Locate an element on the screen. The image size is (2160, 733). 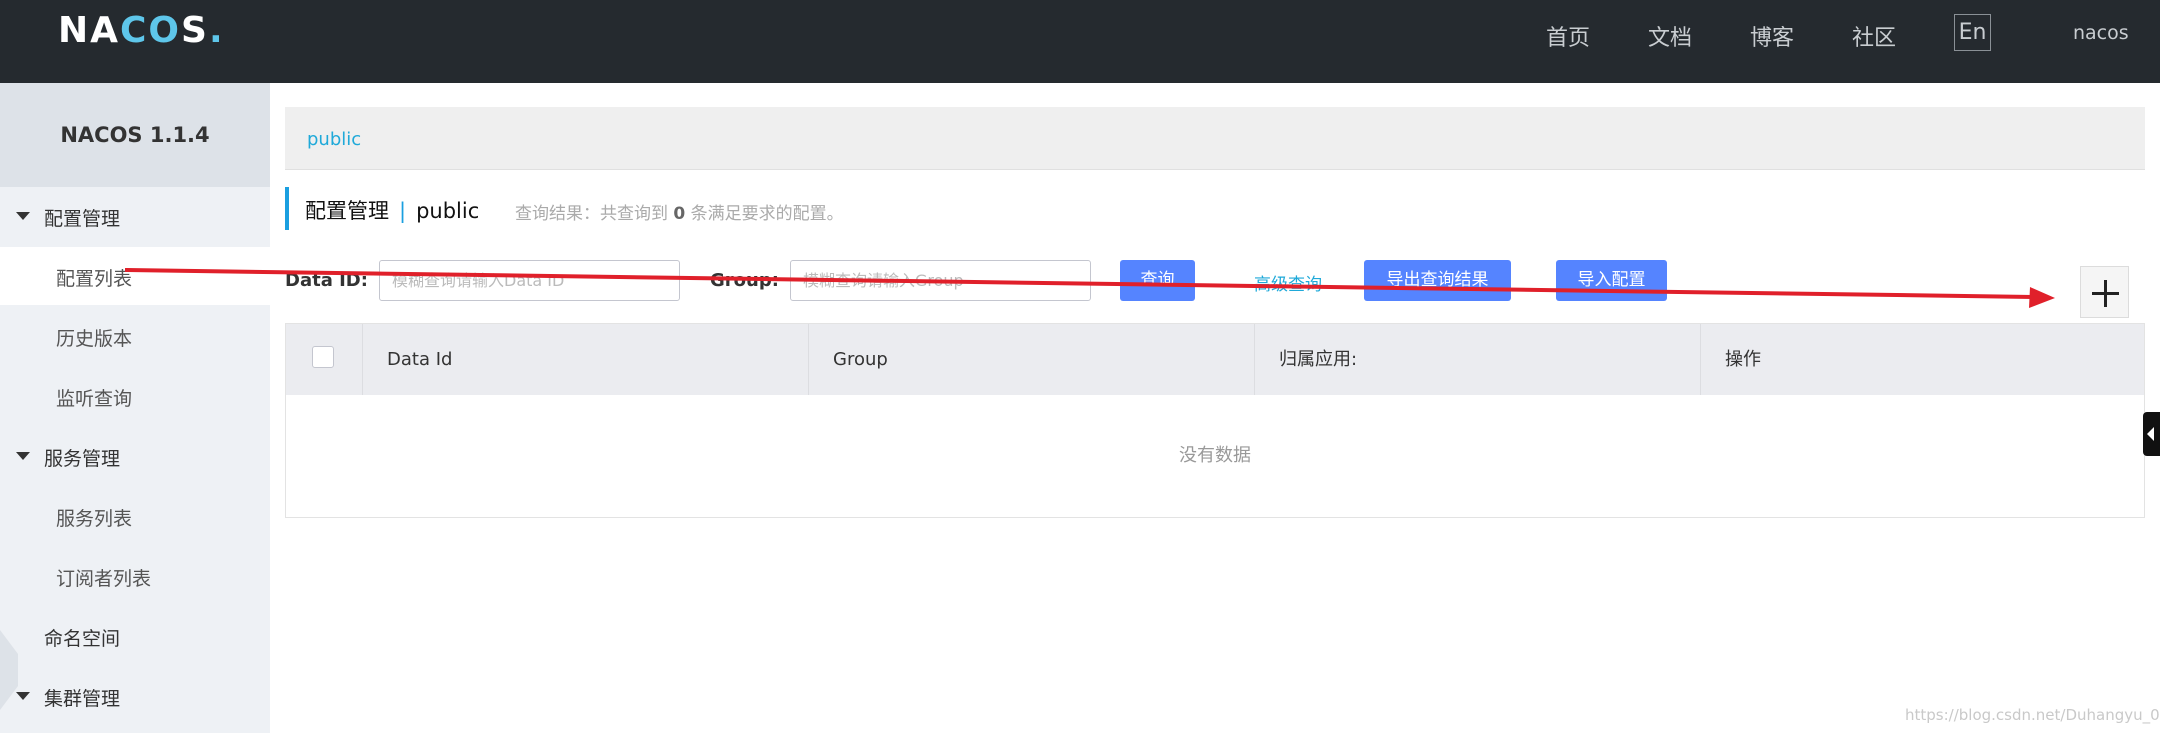
group-input is located at coordinates (940, 280).